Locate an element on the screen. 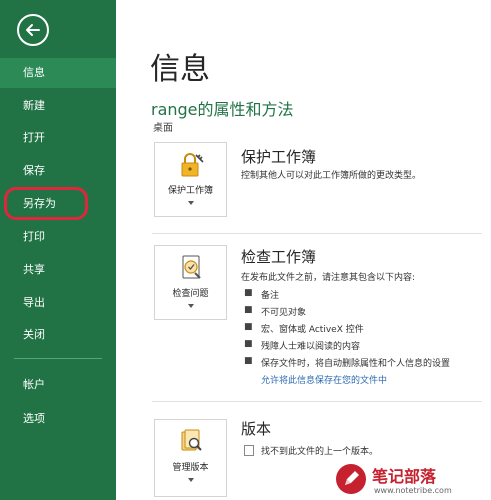 This screenshot has height=500, width=491. inspect-item: 保存文件时，将自动删除属性和个人信息的设置 is located at coordinates (356, 364).